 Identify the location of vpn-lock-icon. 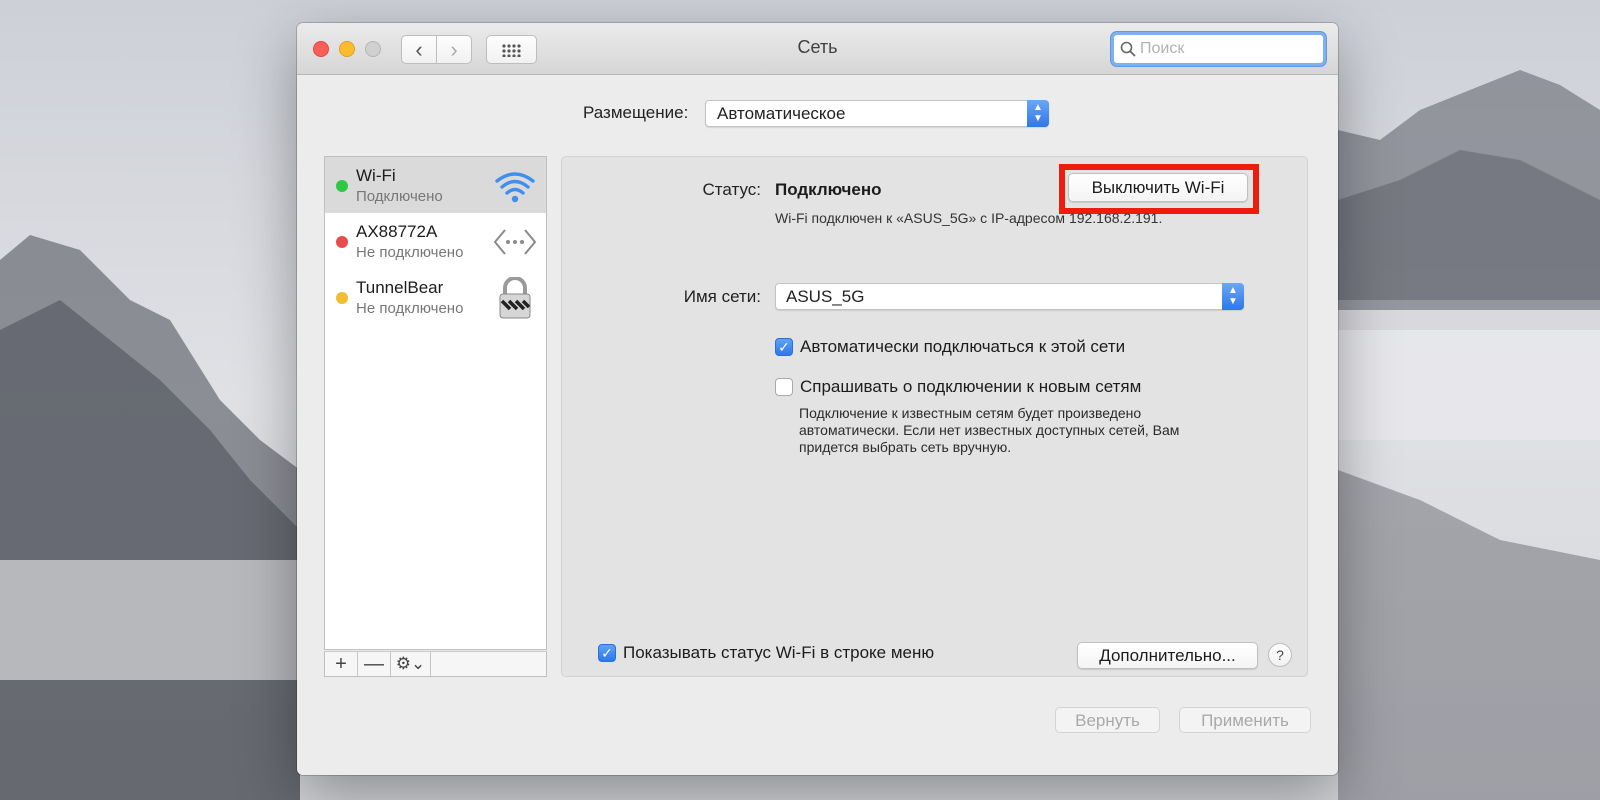
(515, 298).